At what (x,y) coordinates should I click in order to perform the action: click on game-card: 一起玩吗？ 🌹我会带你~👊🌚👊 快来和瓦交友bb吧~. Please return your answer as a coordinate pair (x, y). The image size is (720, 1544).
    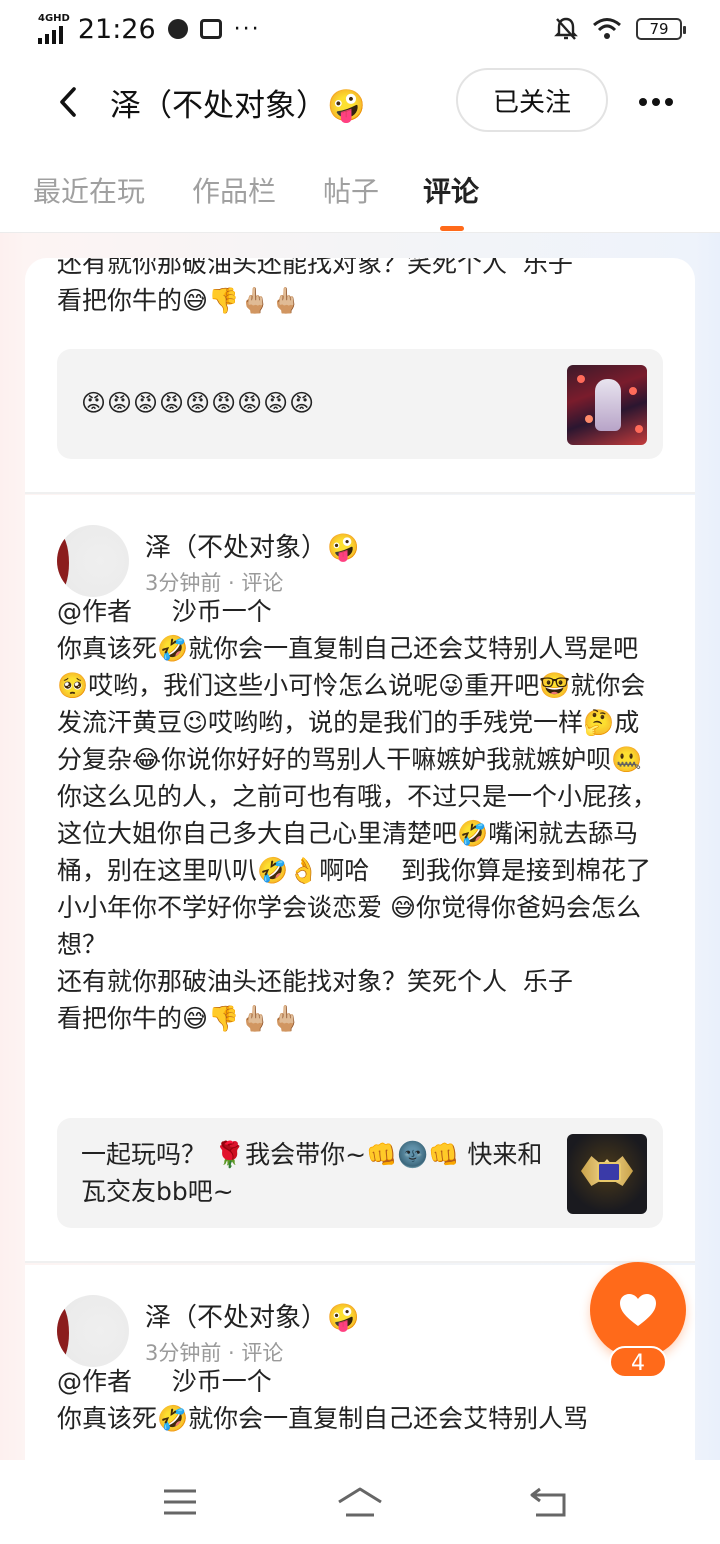
    Looking at the image, I should click on (360, 1173).